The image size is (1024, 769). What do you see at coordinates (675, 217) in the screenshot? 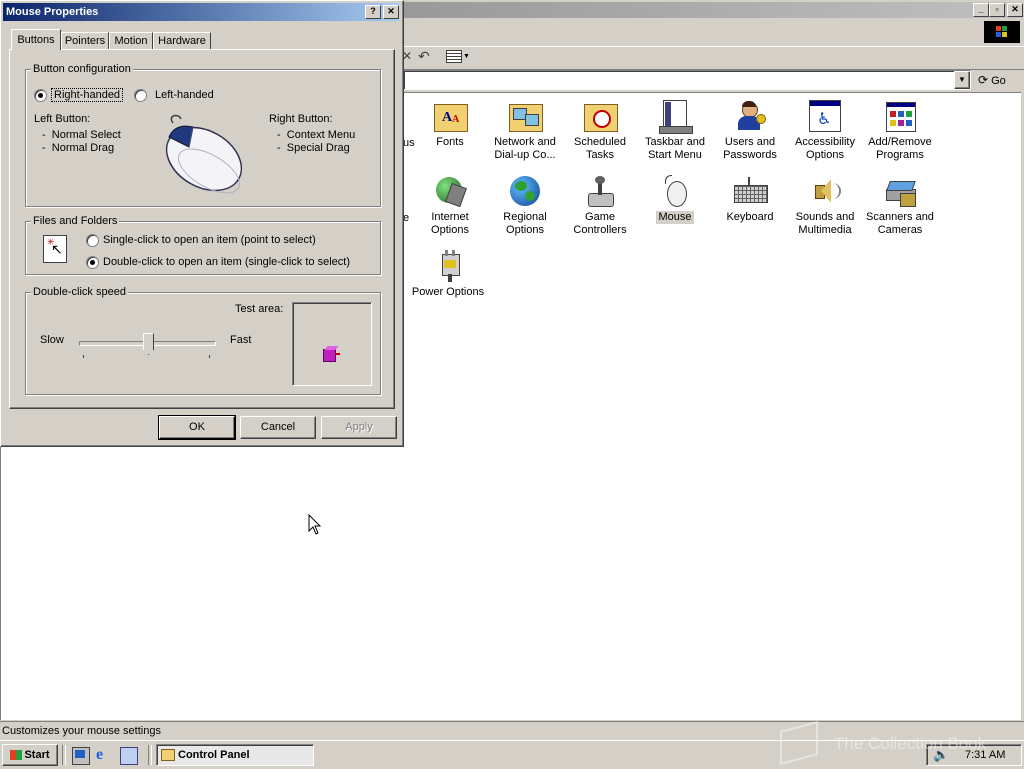
I see `icon-label: Mouse` at bounding box center [675, 217].